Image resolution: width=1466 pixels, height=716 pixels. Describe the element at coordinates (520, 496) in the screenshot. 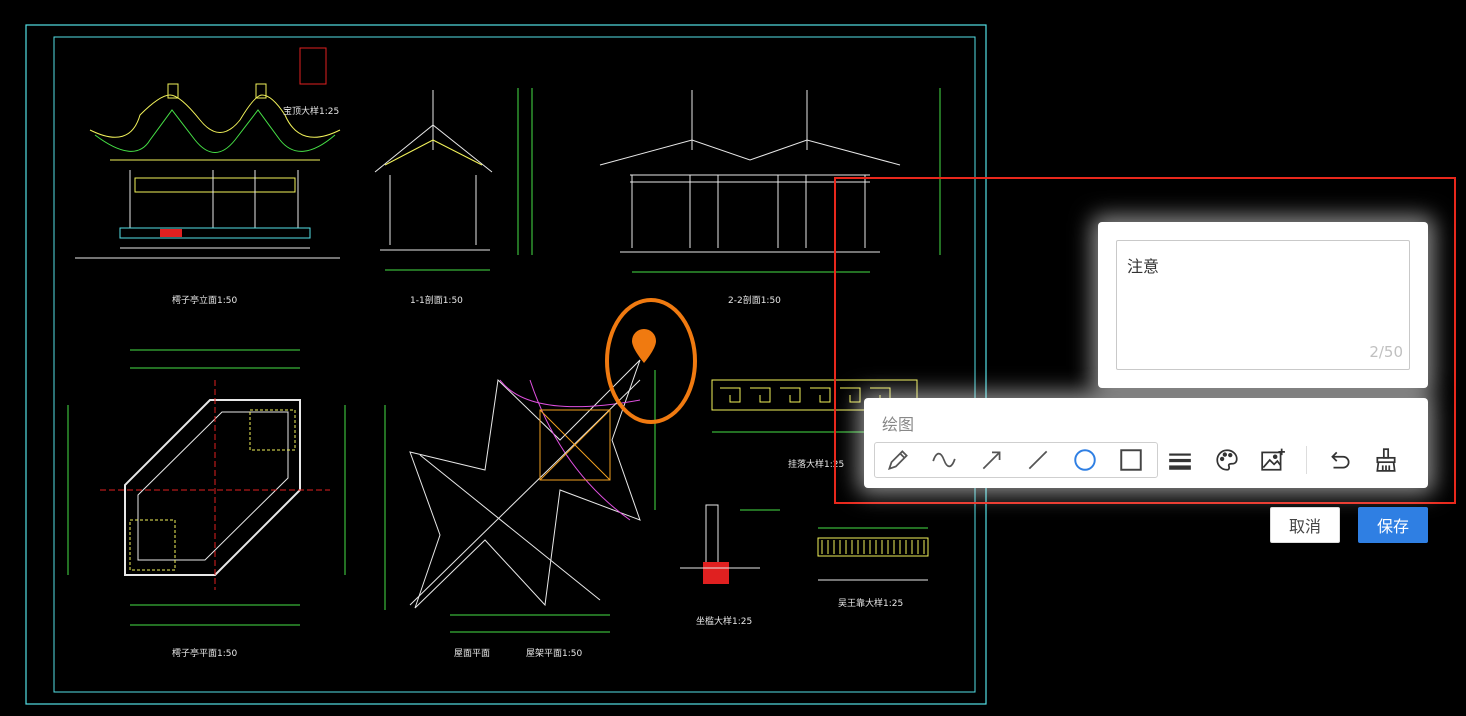

I see `roof-plan` at that location.